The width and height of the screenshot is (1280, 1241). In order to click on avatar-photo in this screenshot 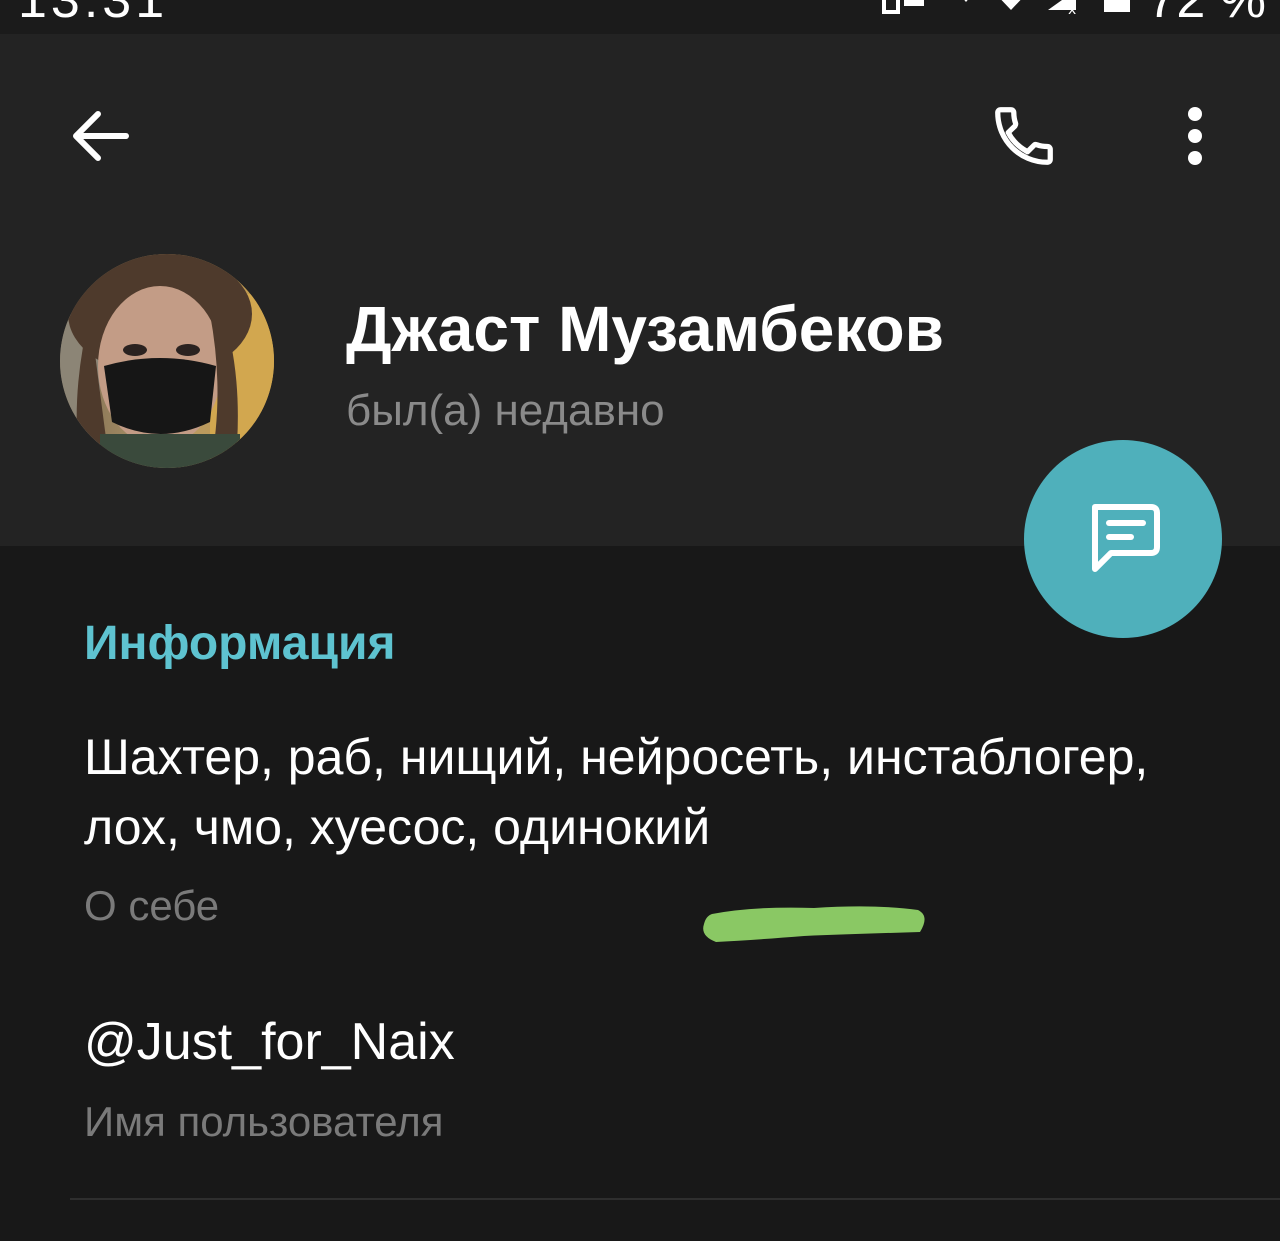, I will do `click(167, 361)`.